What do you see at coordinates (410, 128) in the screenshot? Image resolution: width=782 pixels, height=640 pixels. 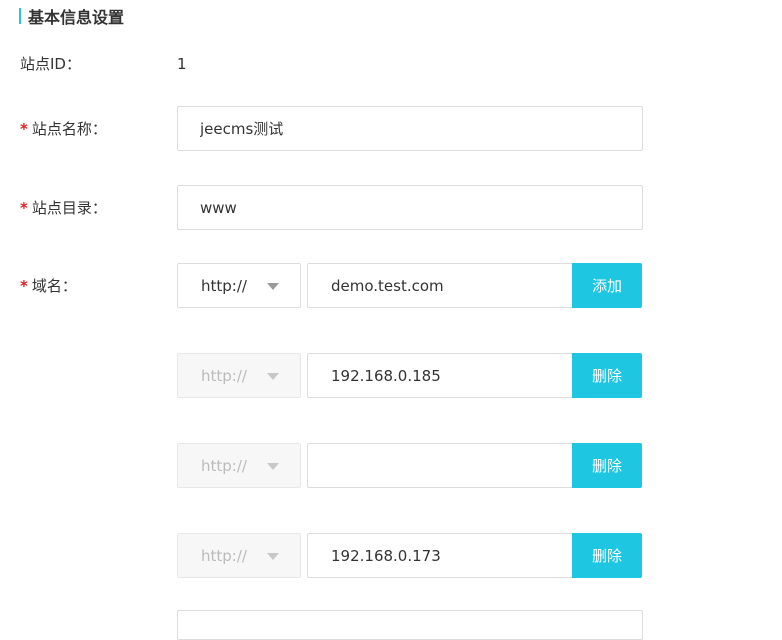 I see `site-name-input` at bounding box center [410, 128].